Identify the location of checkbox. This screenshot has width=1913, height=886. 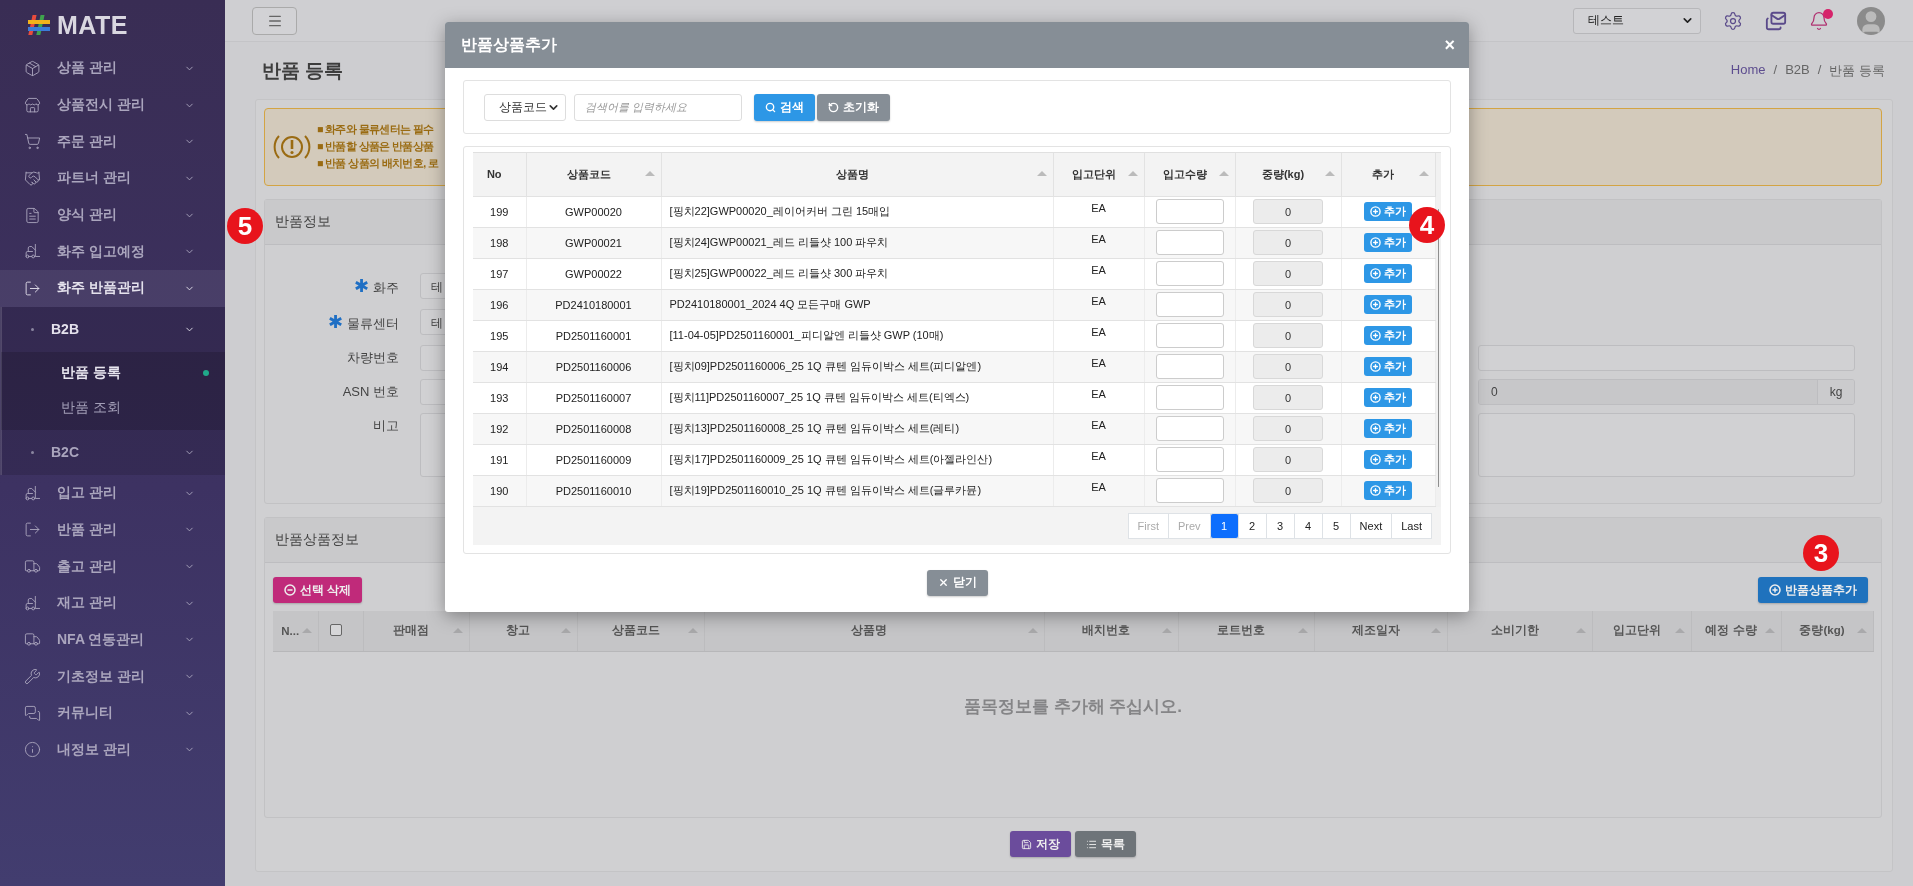
(335, 629).